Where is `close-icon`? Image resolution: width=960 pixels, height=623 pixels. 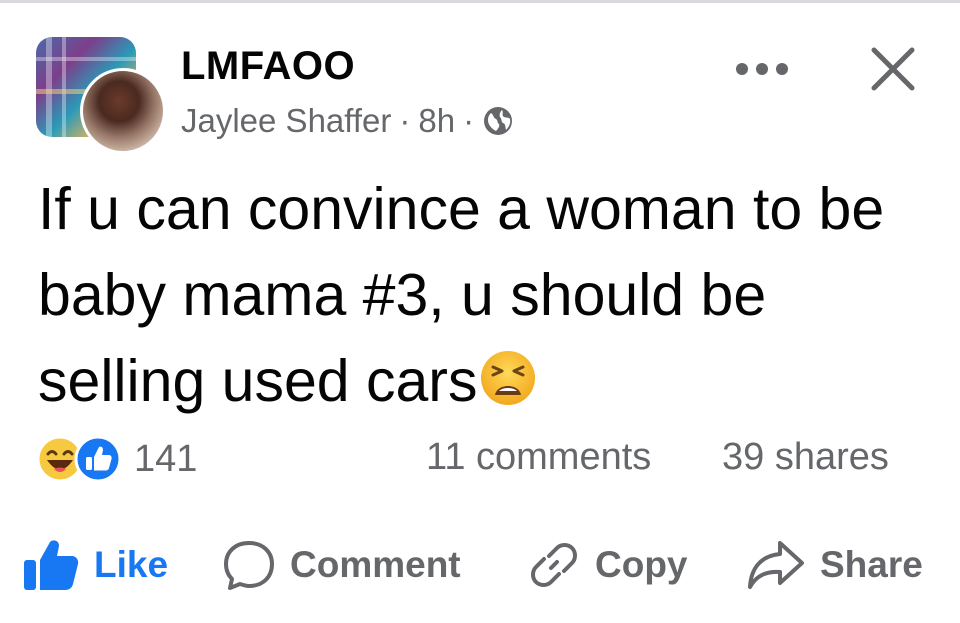
close-icon is located at coordinates (893, 69).